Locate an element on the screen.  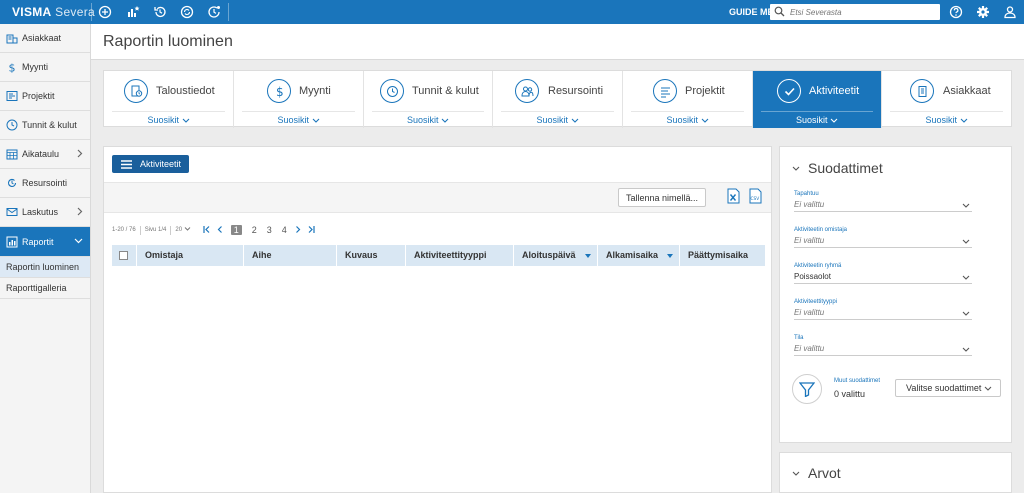
user-icon is located at coordinates (1010, 12).